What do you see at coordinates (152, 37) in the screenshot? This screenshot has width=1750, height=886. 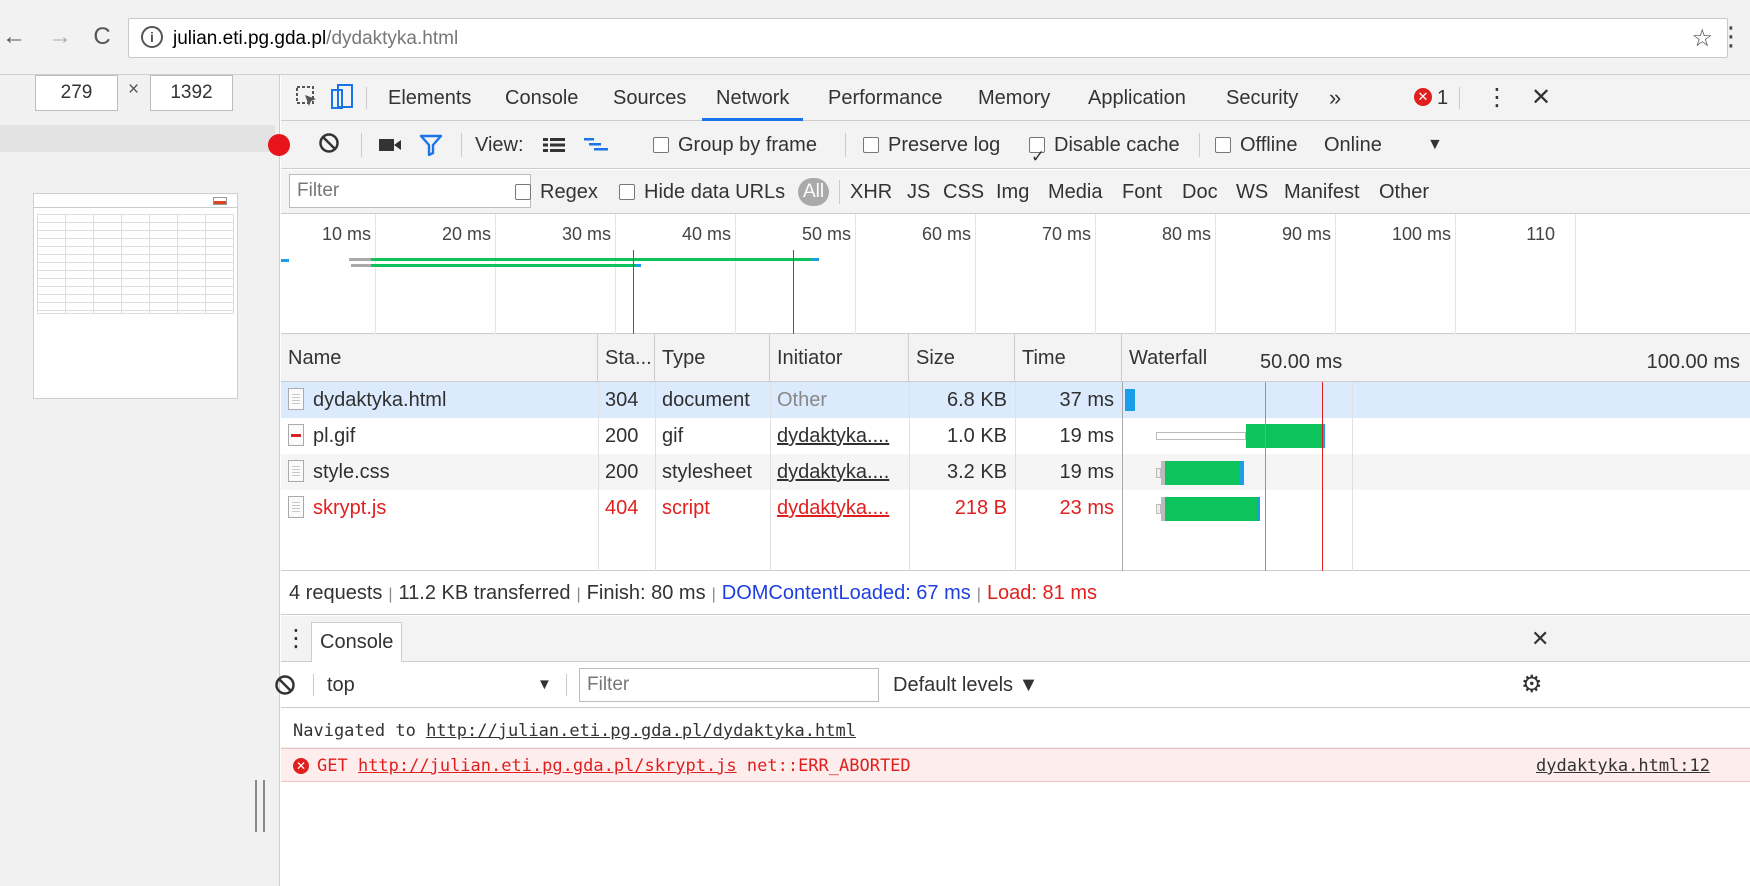 I see `info-icon: i` at bounding box center [152, 37].